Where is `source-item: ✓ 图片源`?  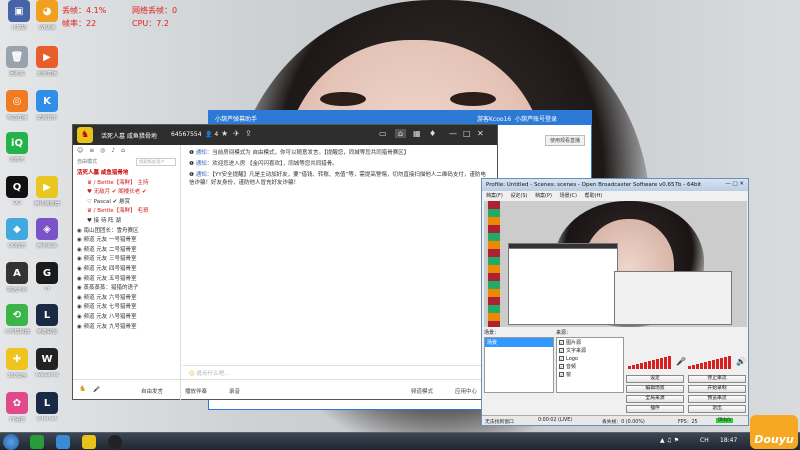
source-item: ✓ 图片源 is located at coordinates (590, 343).